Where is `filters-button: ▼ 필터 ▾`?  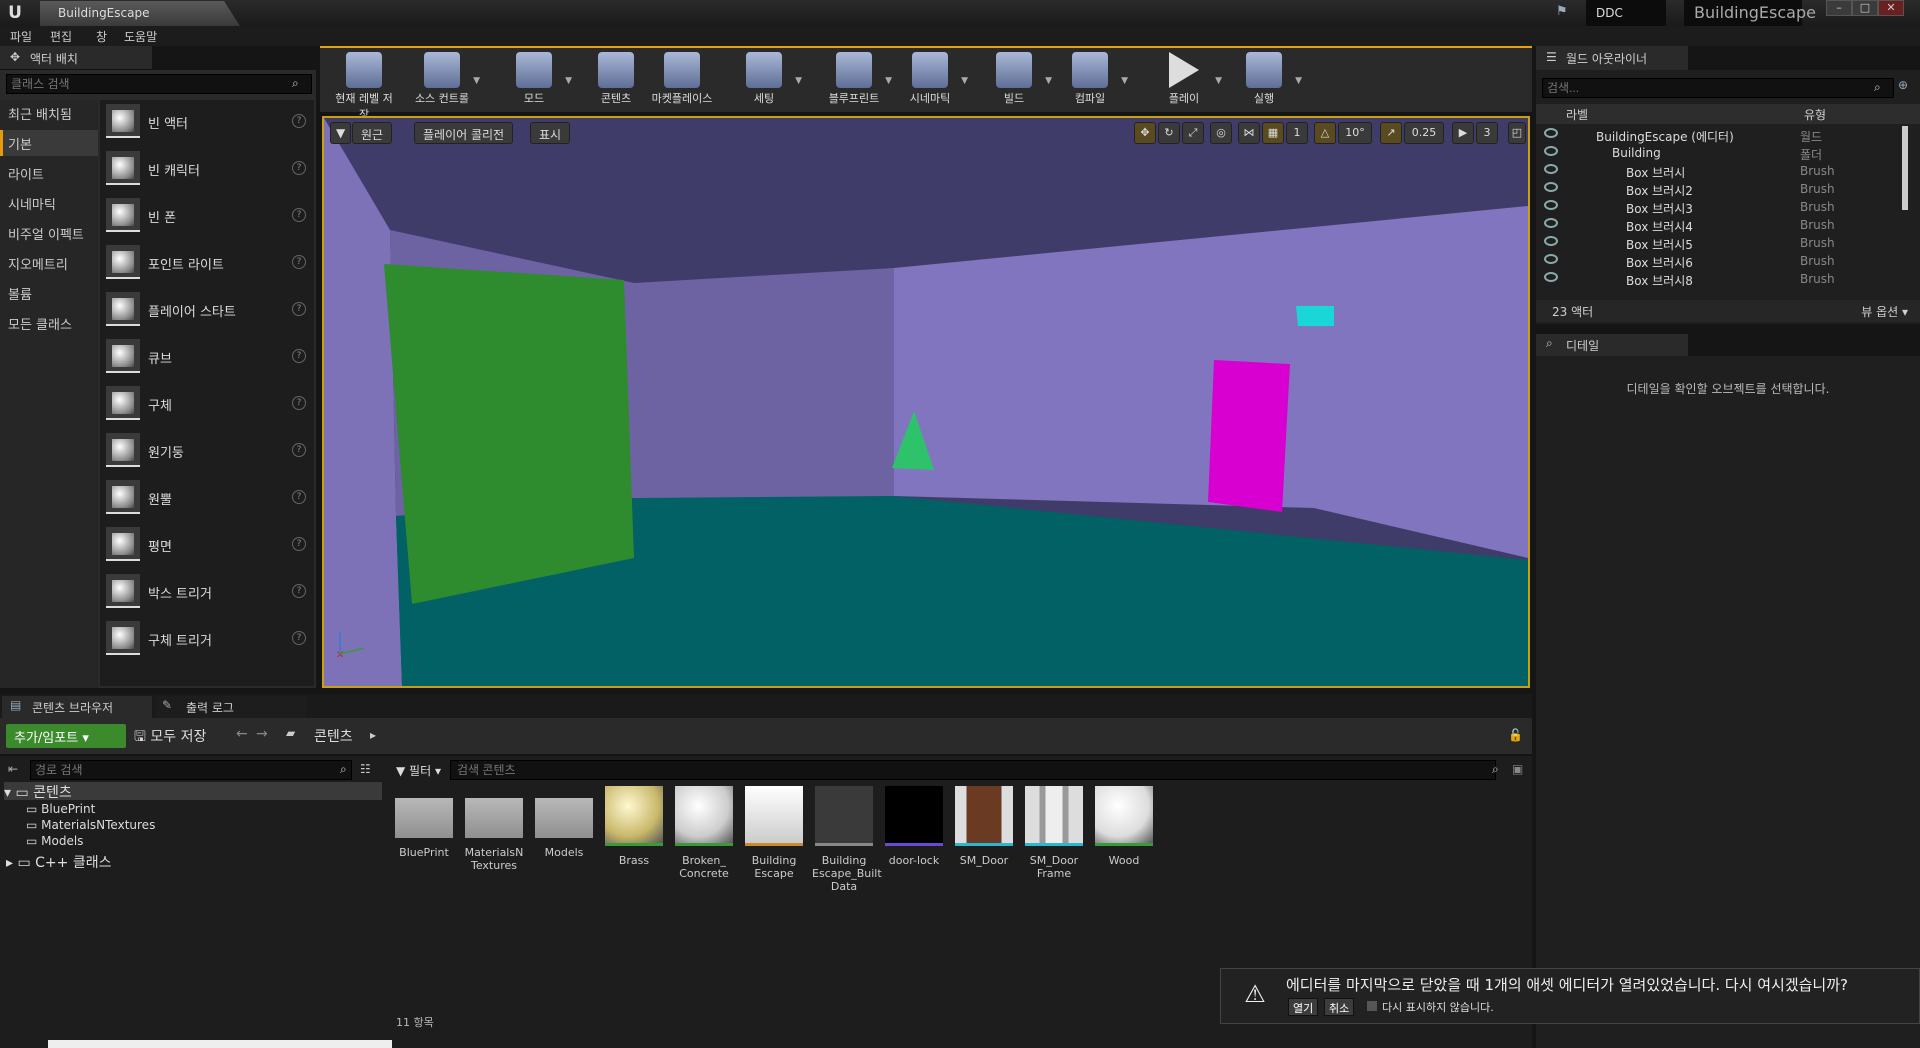
filters-button: ▼ 필터 ▾ is located at coordinates (418, 770).